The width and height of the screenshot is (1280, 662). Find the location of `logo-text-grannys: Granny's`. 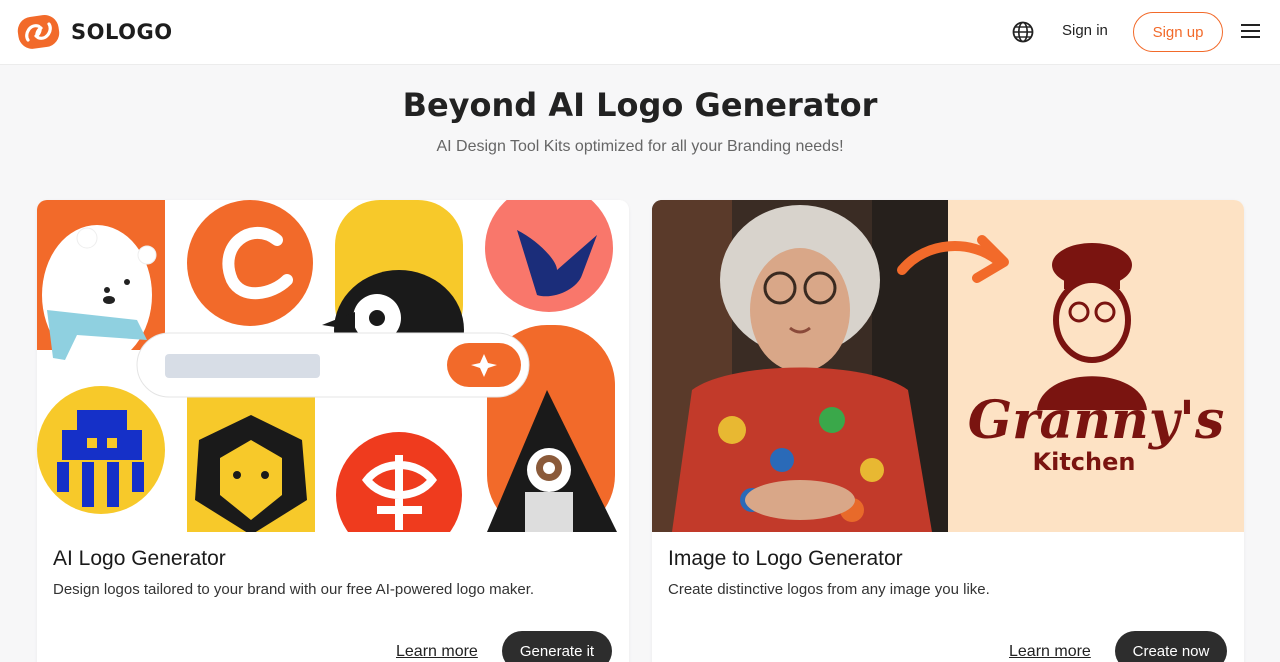

logo-text-grannys: Granny's is located at coordinates (1096, 420).